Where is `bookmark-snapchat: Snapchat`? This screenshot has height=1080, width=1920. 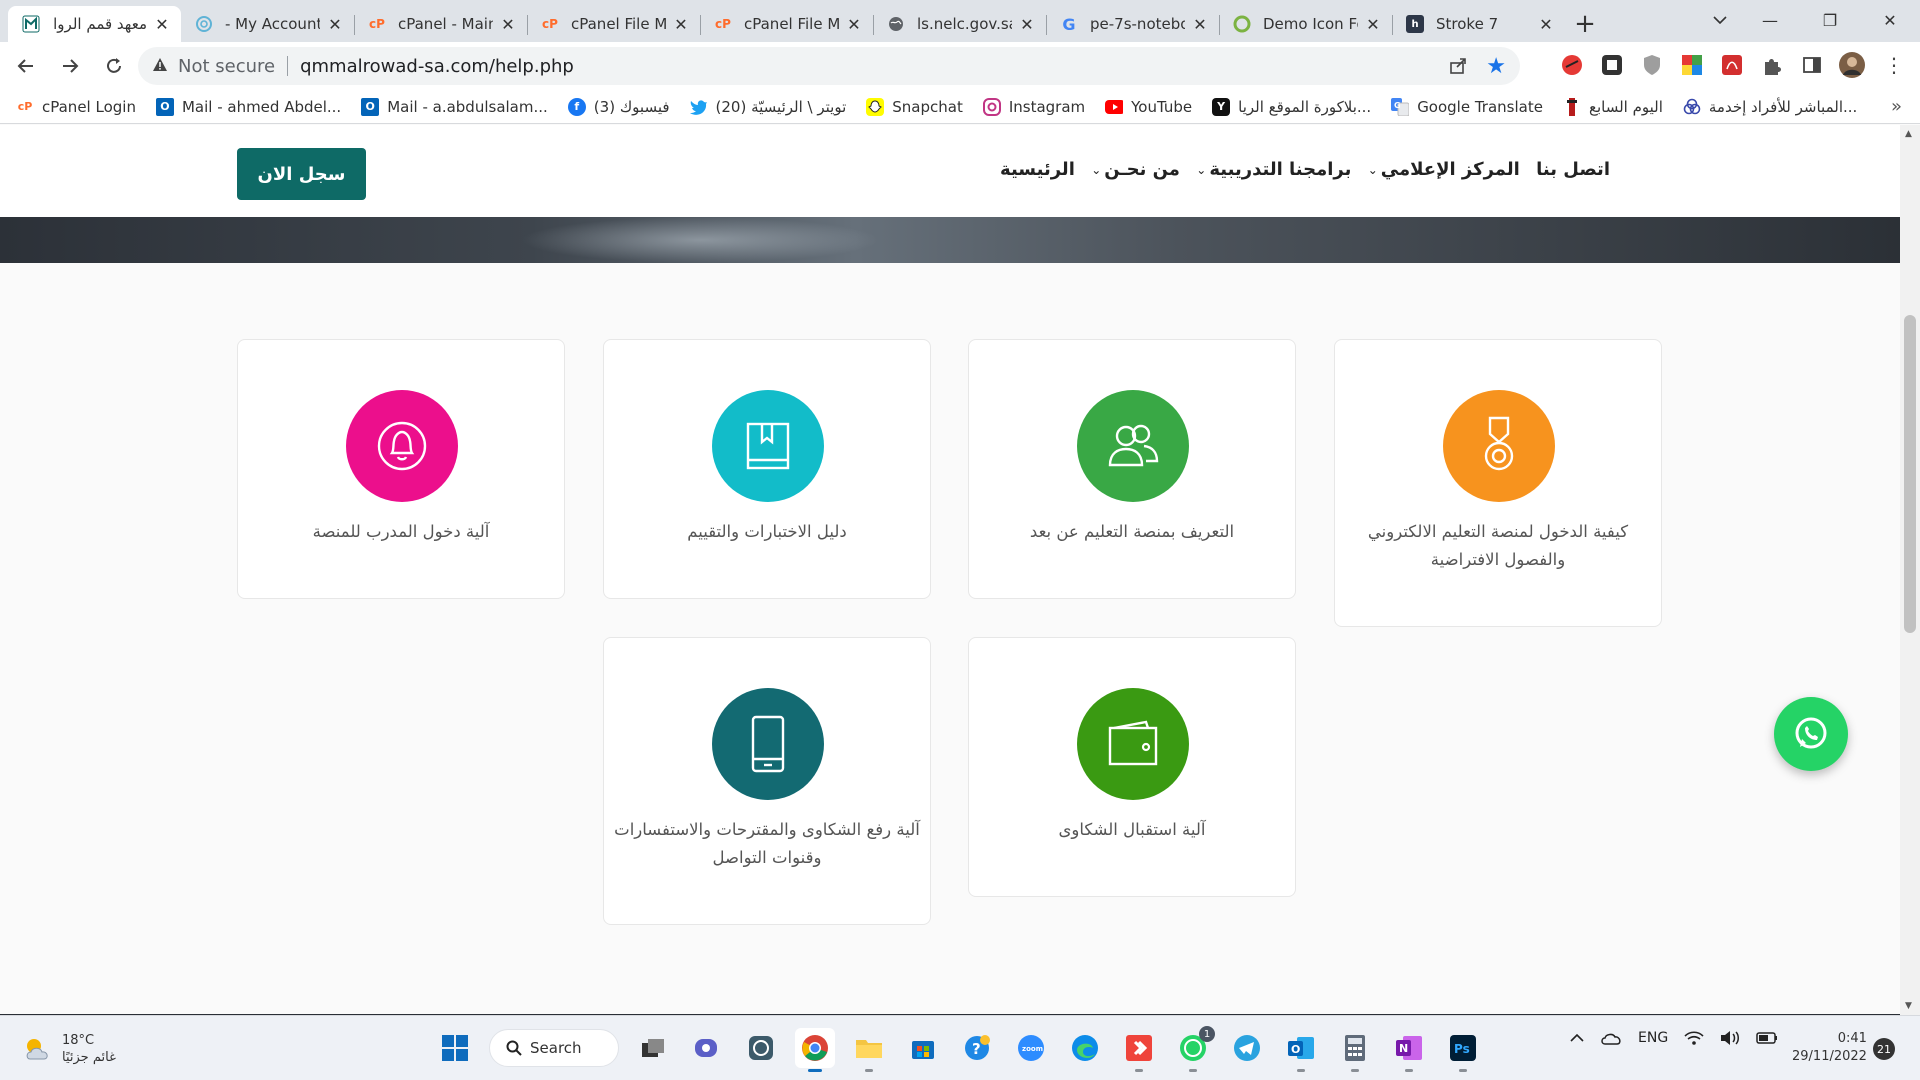 bookmark-snapchat: Snapchat is located at coordinates (914, 106).